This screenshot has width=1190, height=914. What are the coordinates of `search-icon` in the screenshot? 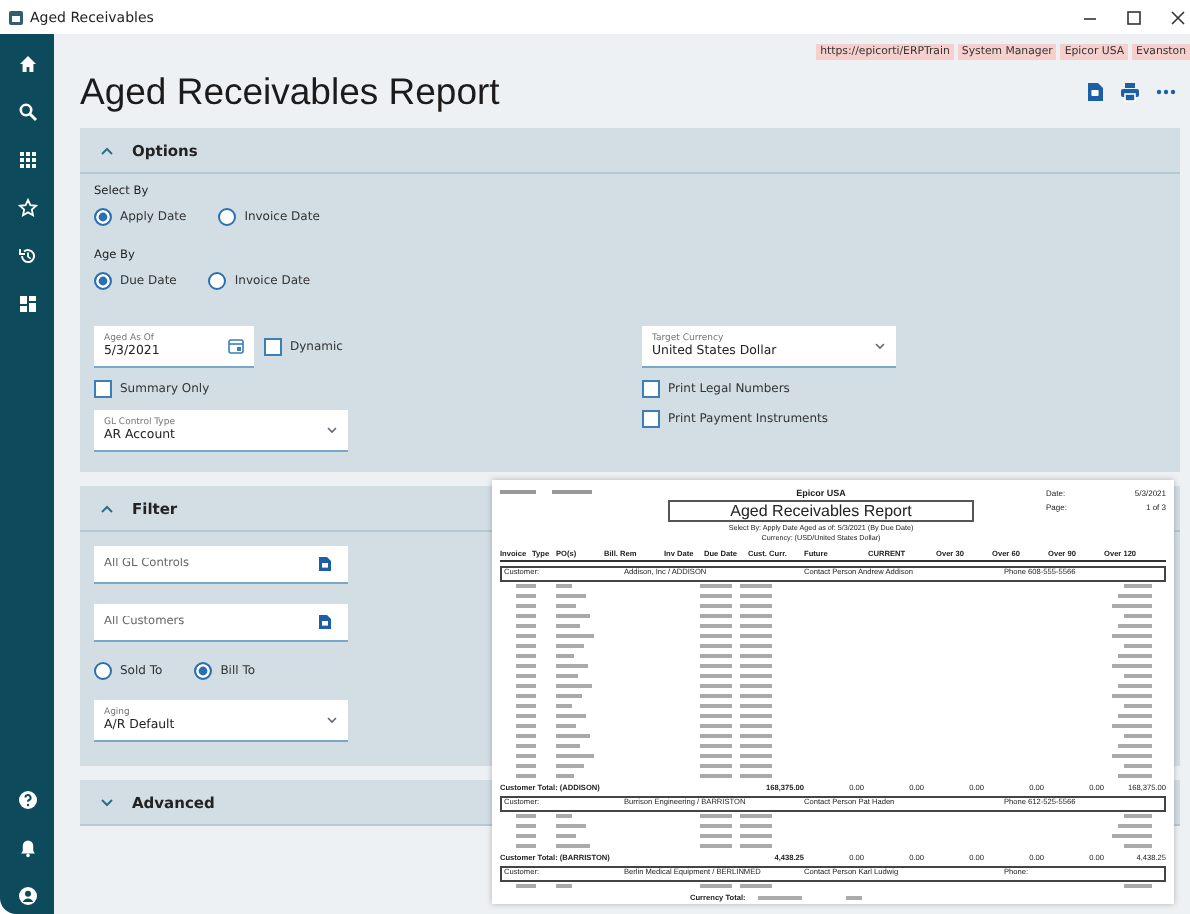 It's located at (27, 112).